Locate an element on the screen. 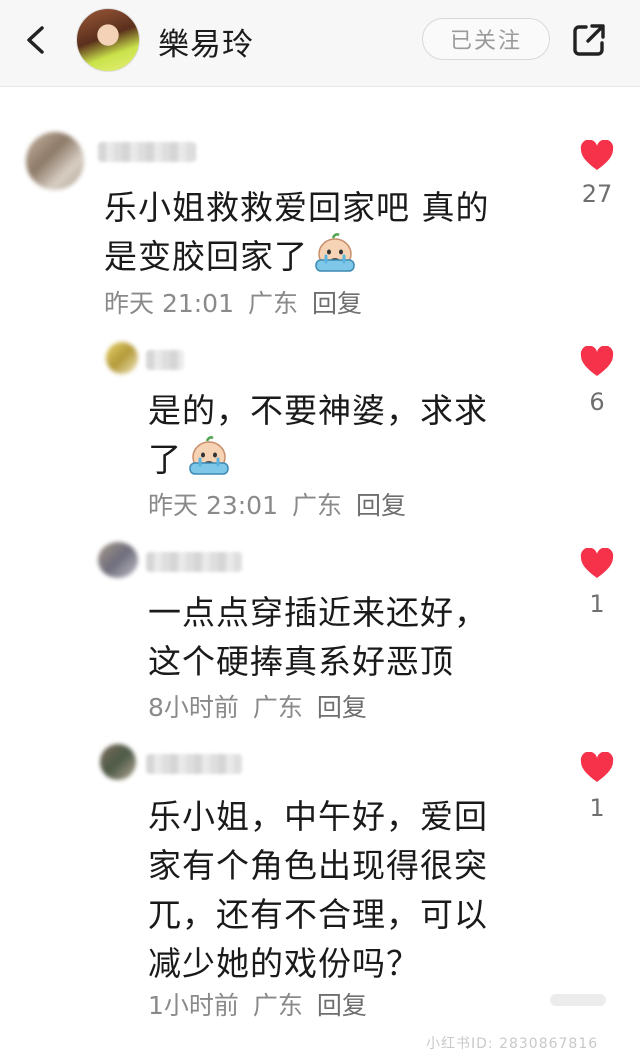  comment-meta: 昨天 23:01 广东 回复 is located at coordinates (284, 504).